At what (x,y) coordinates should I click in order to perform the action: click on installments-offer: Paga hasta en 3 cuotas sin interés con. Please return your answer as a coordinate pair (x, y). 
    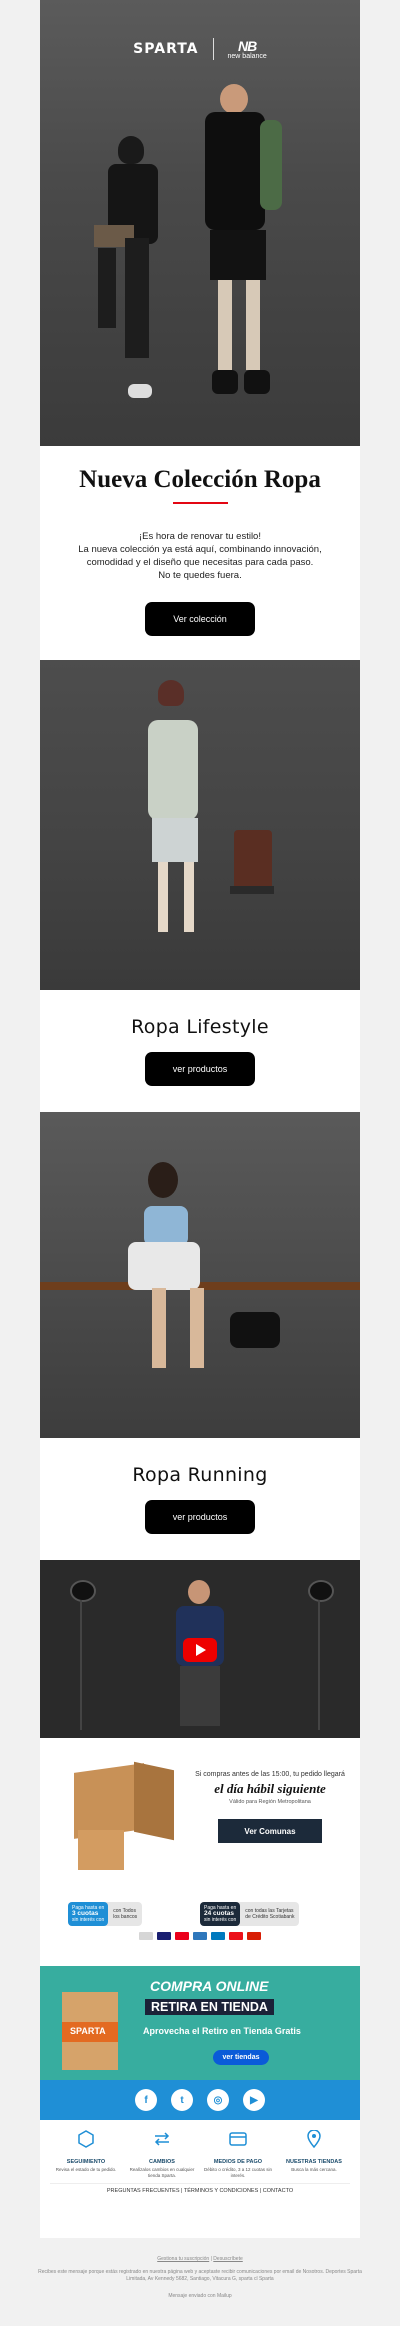
    Looking at the image, I should click on (88, 1914).